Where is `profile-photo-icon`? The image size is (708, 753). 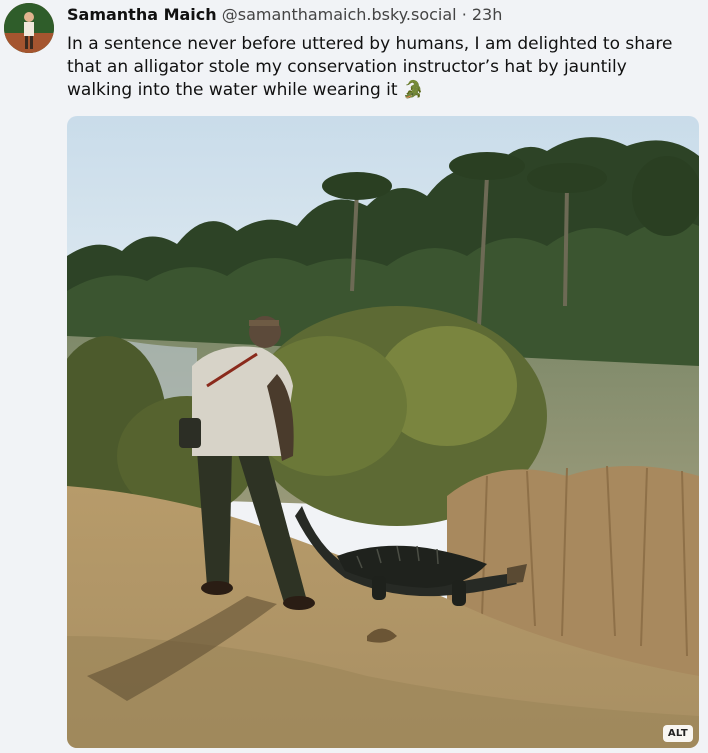
profile-photo-icon is located at coordinates (29, 28).